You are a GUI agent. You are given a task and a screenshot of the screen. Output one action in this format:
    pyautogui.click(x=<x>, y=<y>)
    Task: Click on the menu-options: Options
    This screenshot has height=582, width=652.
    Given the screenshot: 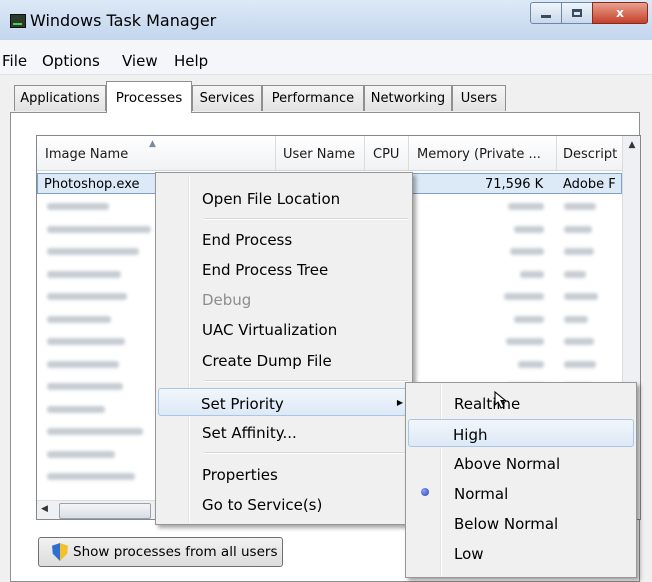 What is the action you would take?
    pyautogui.click(x=71, y=61)
    